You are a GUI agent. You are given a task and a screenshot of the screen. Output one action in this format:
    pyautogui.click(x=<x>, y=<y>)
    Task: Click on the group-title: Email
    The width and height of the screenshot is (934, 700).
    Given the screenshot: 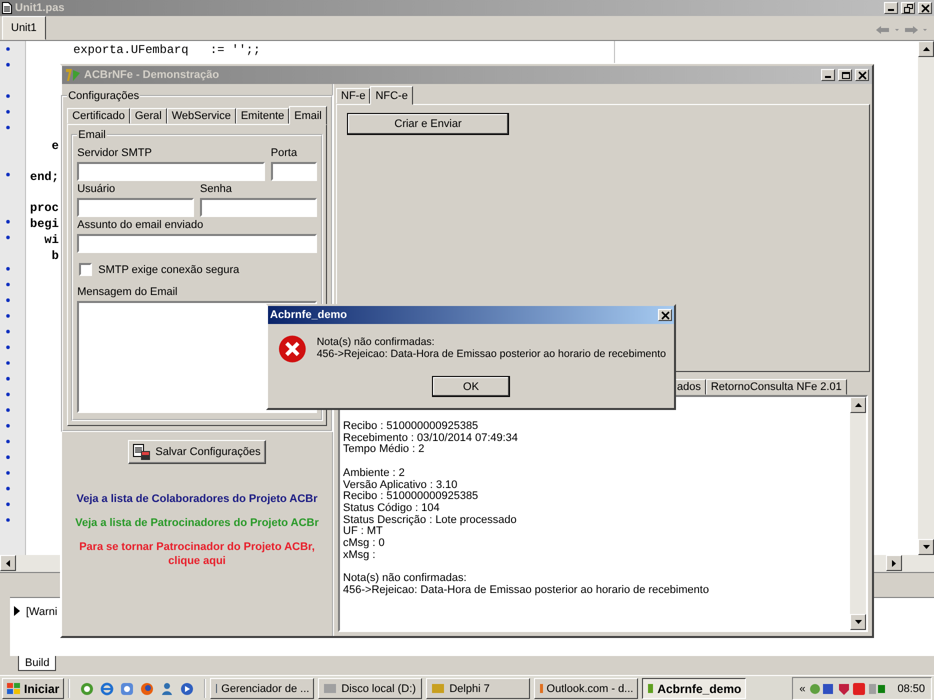 What is the action you would take?
    pyautogui.click(x=92, y=135)
    